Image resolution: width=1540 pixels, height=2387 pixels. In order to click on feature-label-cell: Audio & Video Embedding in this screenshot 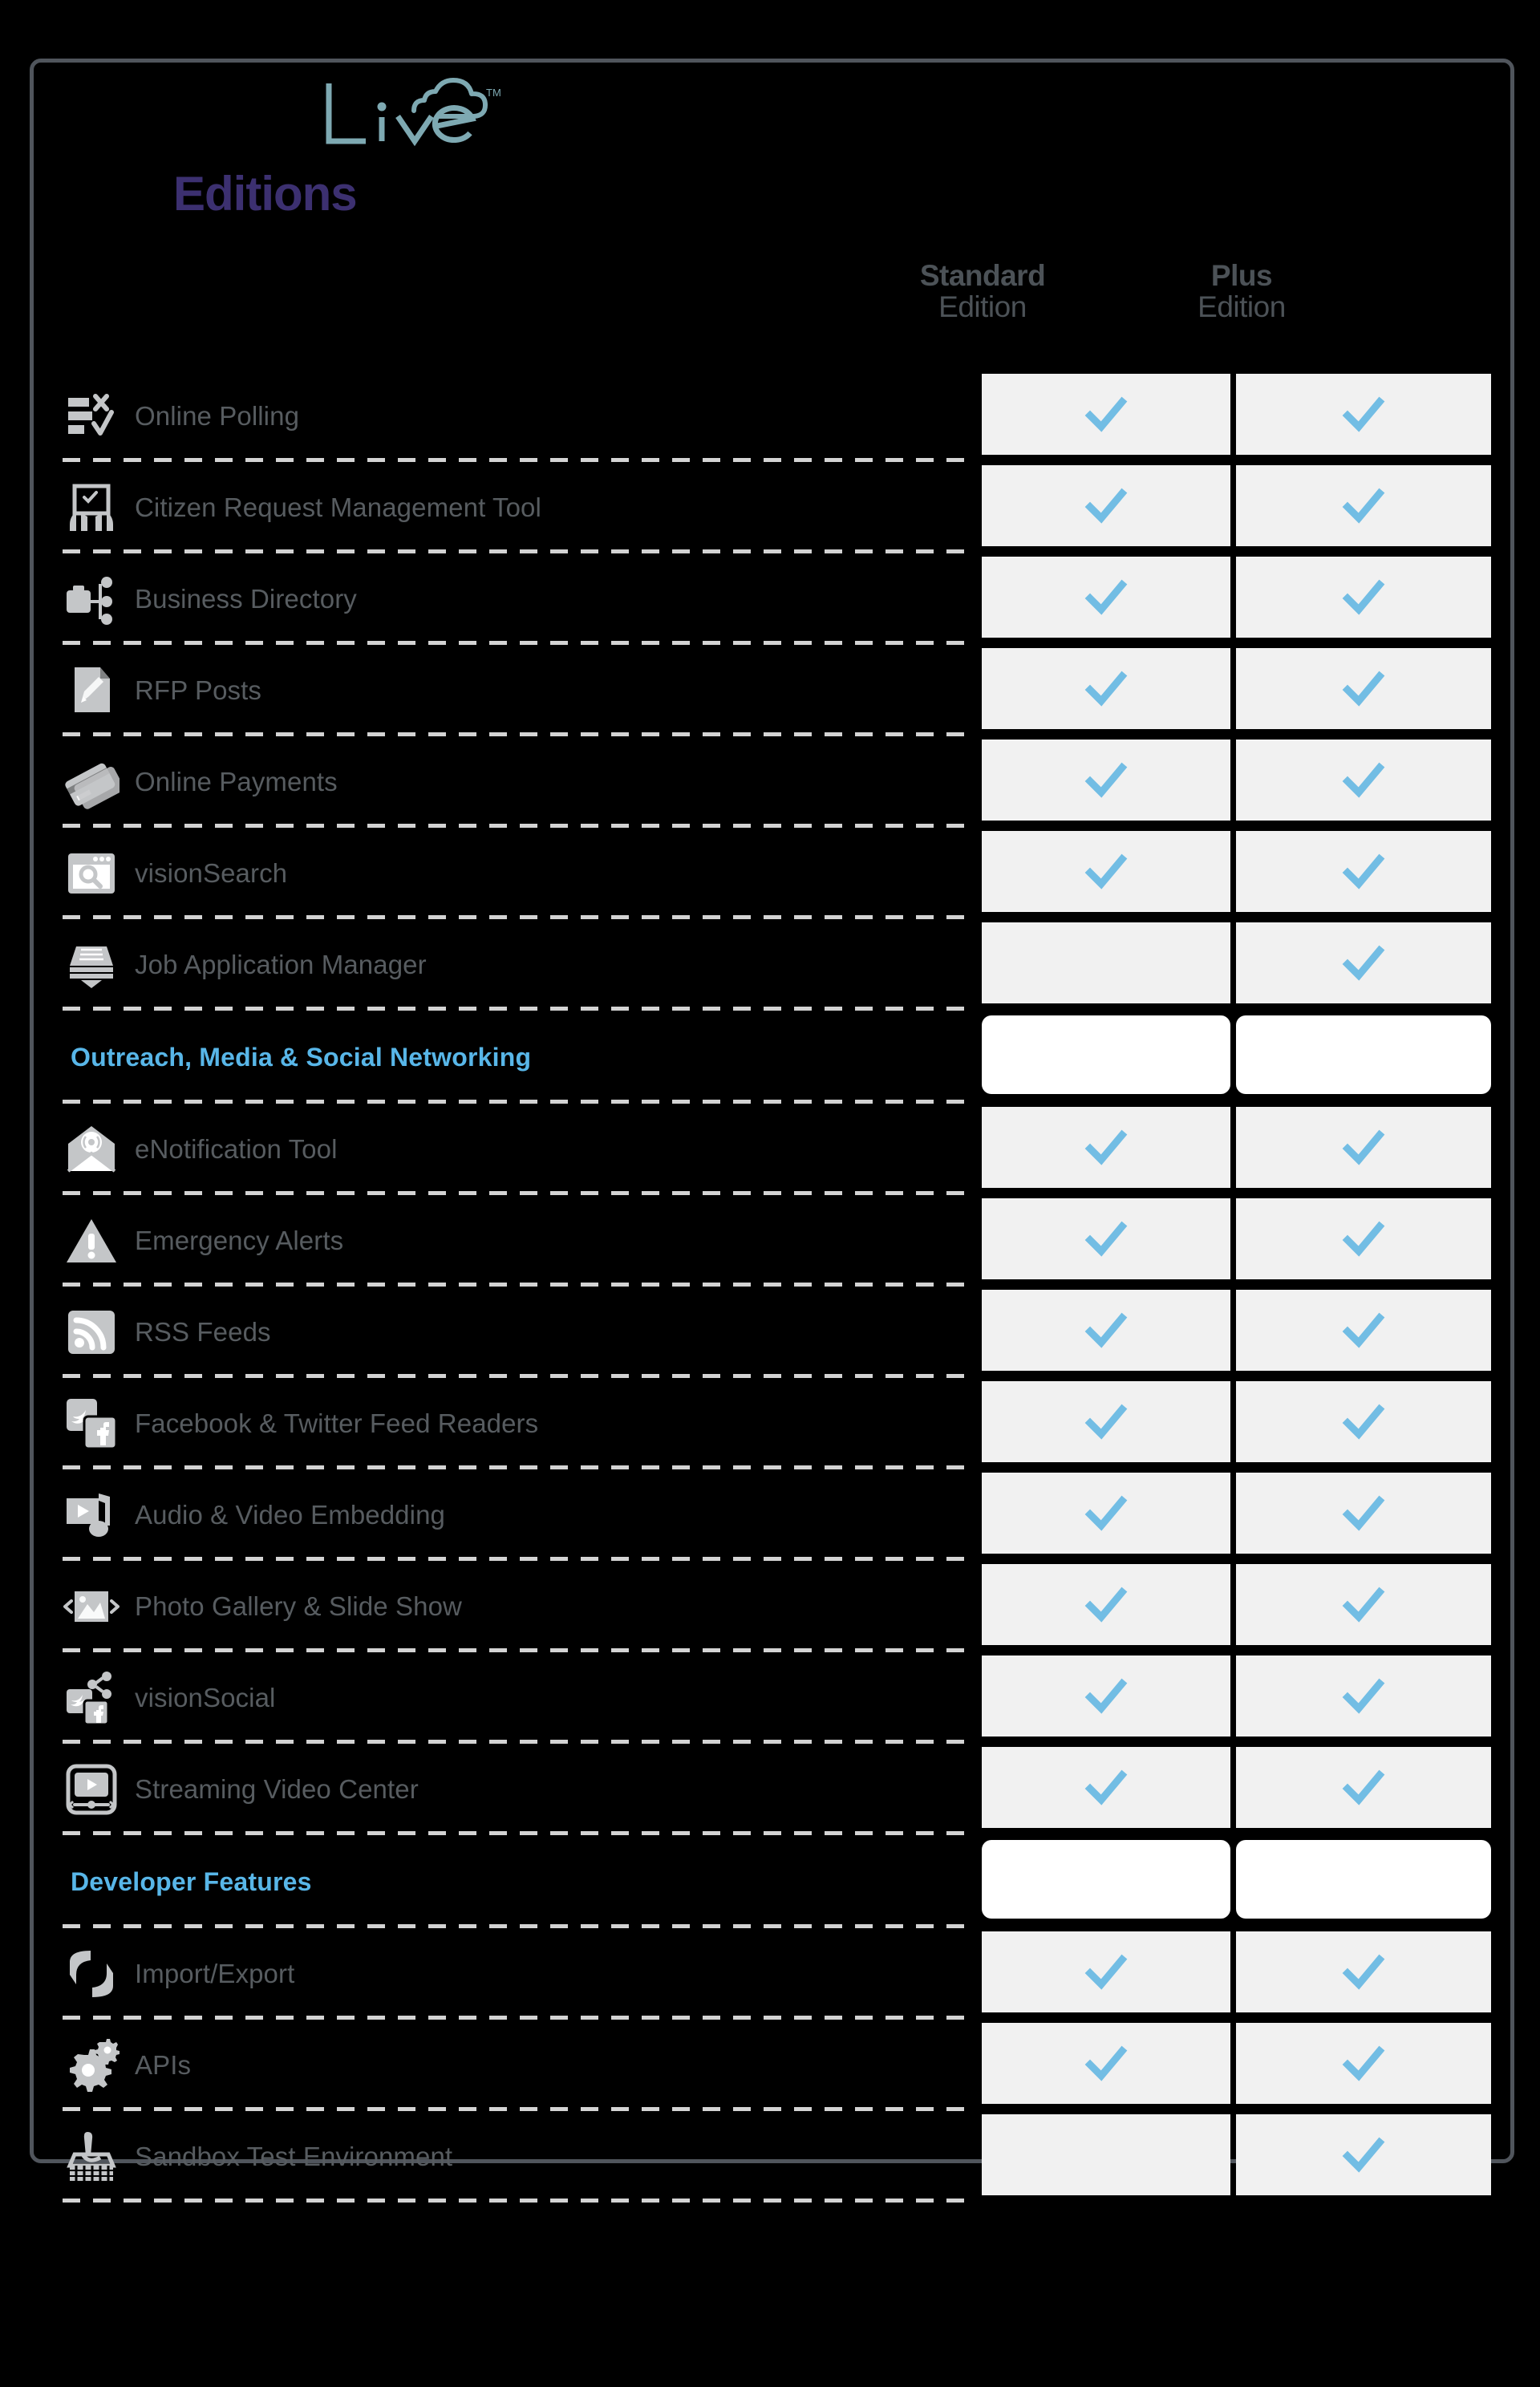, I will do `click(485, 1515)`.